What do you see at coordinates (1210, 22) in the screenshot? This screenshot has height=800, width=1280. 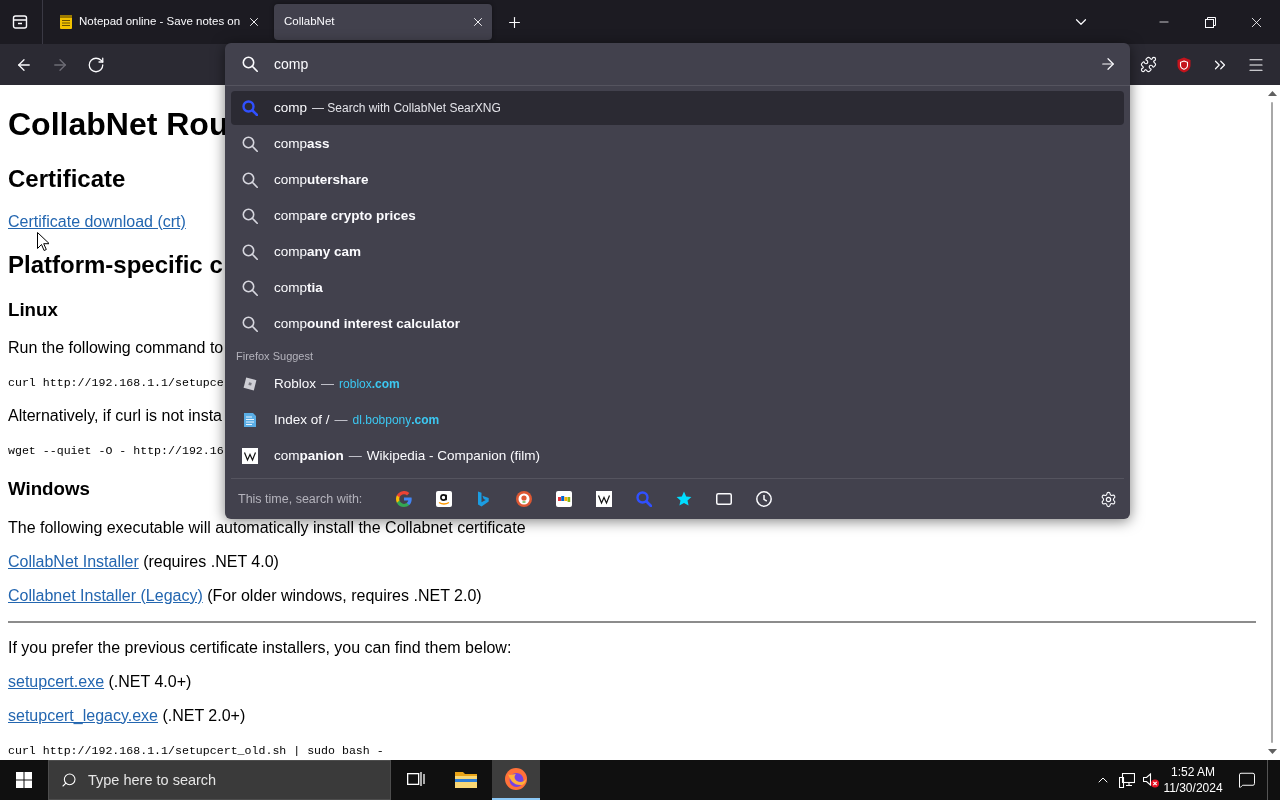 I see `restore-icon` at bounding box center [1210, 22].